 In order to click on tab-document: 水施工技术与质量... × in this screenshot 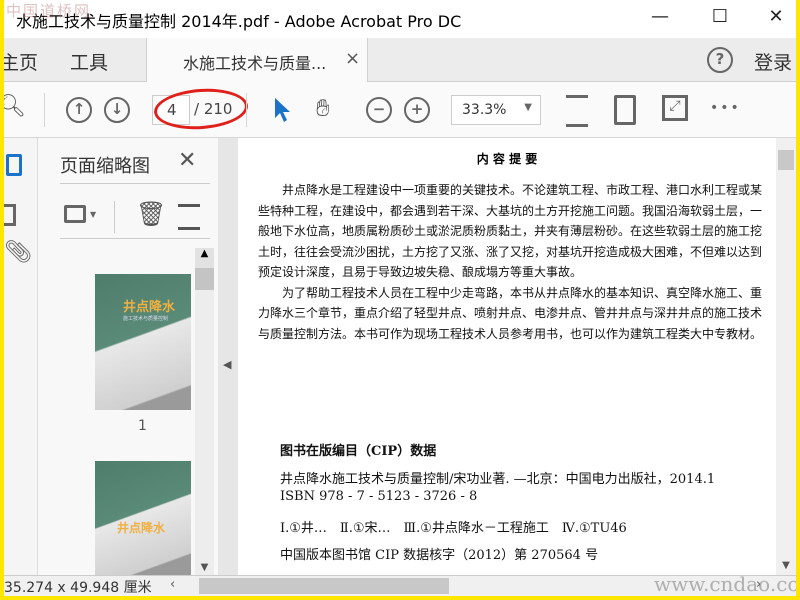, I will do `click(257, 60)`.